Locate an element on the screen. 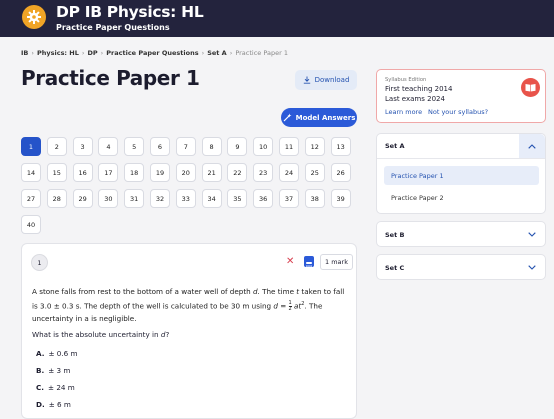 This screenshot has height=419, width=554. close-icon: ✕ is located at coordinates (290, 261).